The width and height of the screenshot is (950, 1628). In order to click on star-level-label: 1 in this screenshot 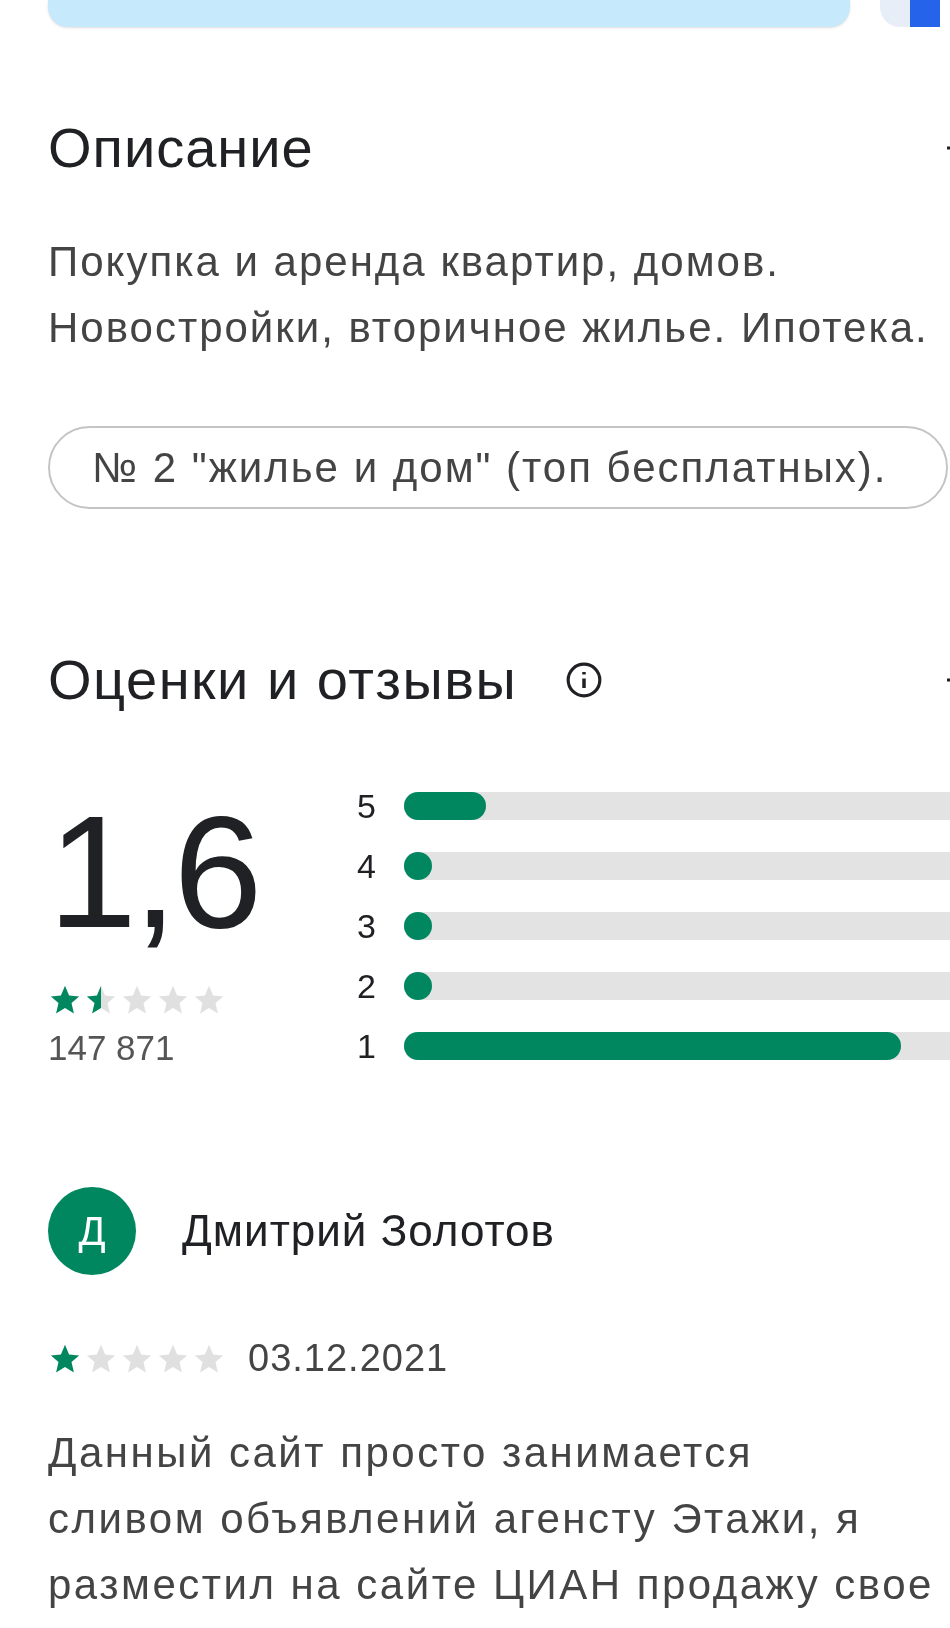, I will do `click(367, 1045)`.